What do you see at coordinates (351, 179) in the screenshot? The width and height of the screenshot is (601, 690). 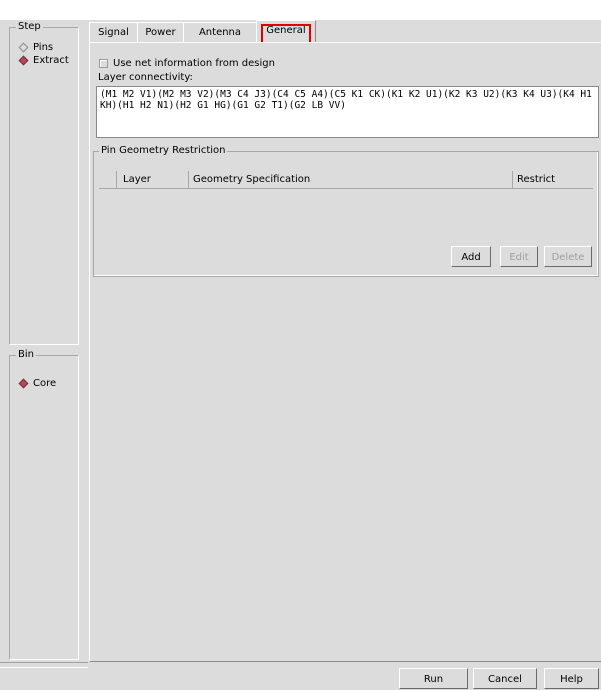 I see `column-header-geometry-spec: Geometry Specification` at bounding box center [351, 179].